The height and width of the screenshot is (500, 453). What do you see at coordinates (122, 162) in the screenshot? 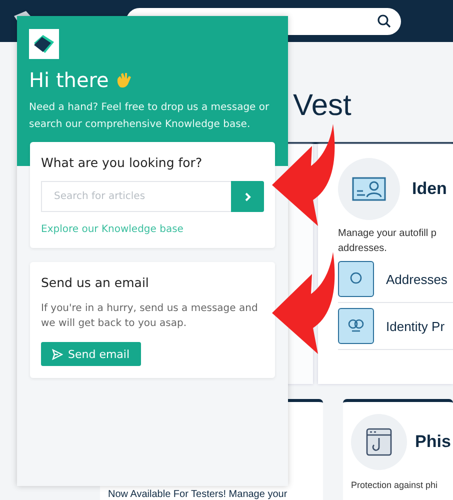
I see `card-title: What are you looking for?` at bounding box center [122, 162].